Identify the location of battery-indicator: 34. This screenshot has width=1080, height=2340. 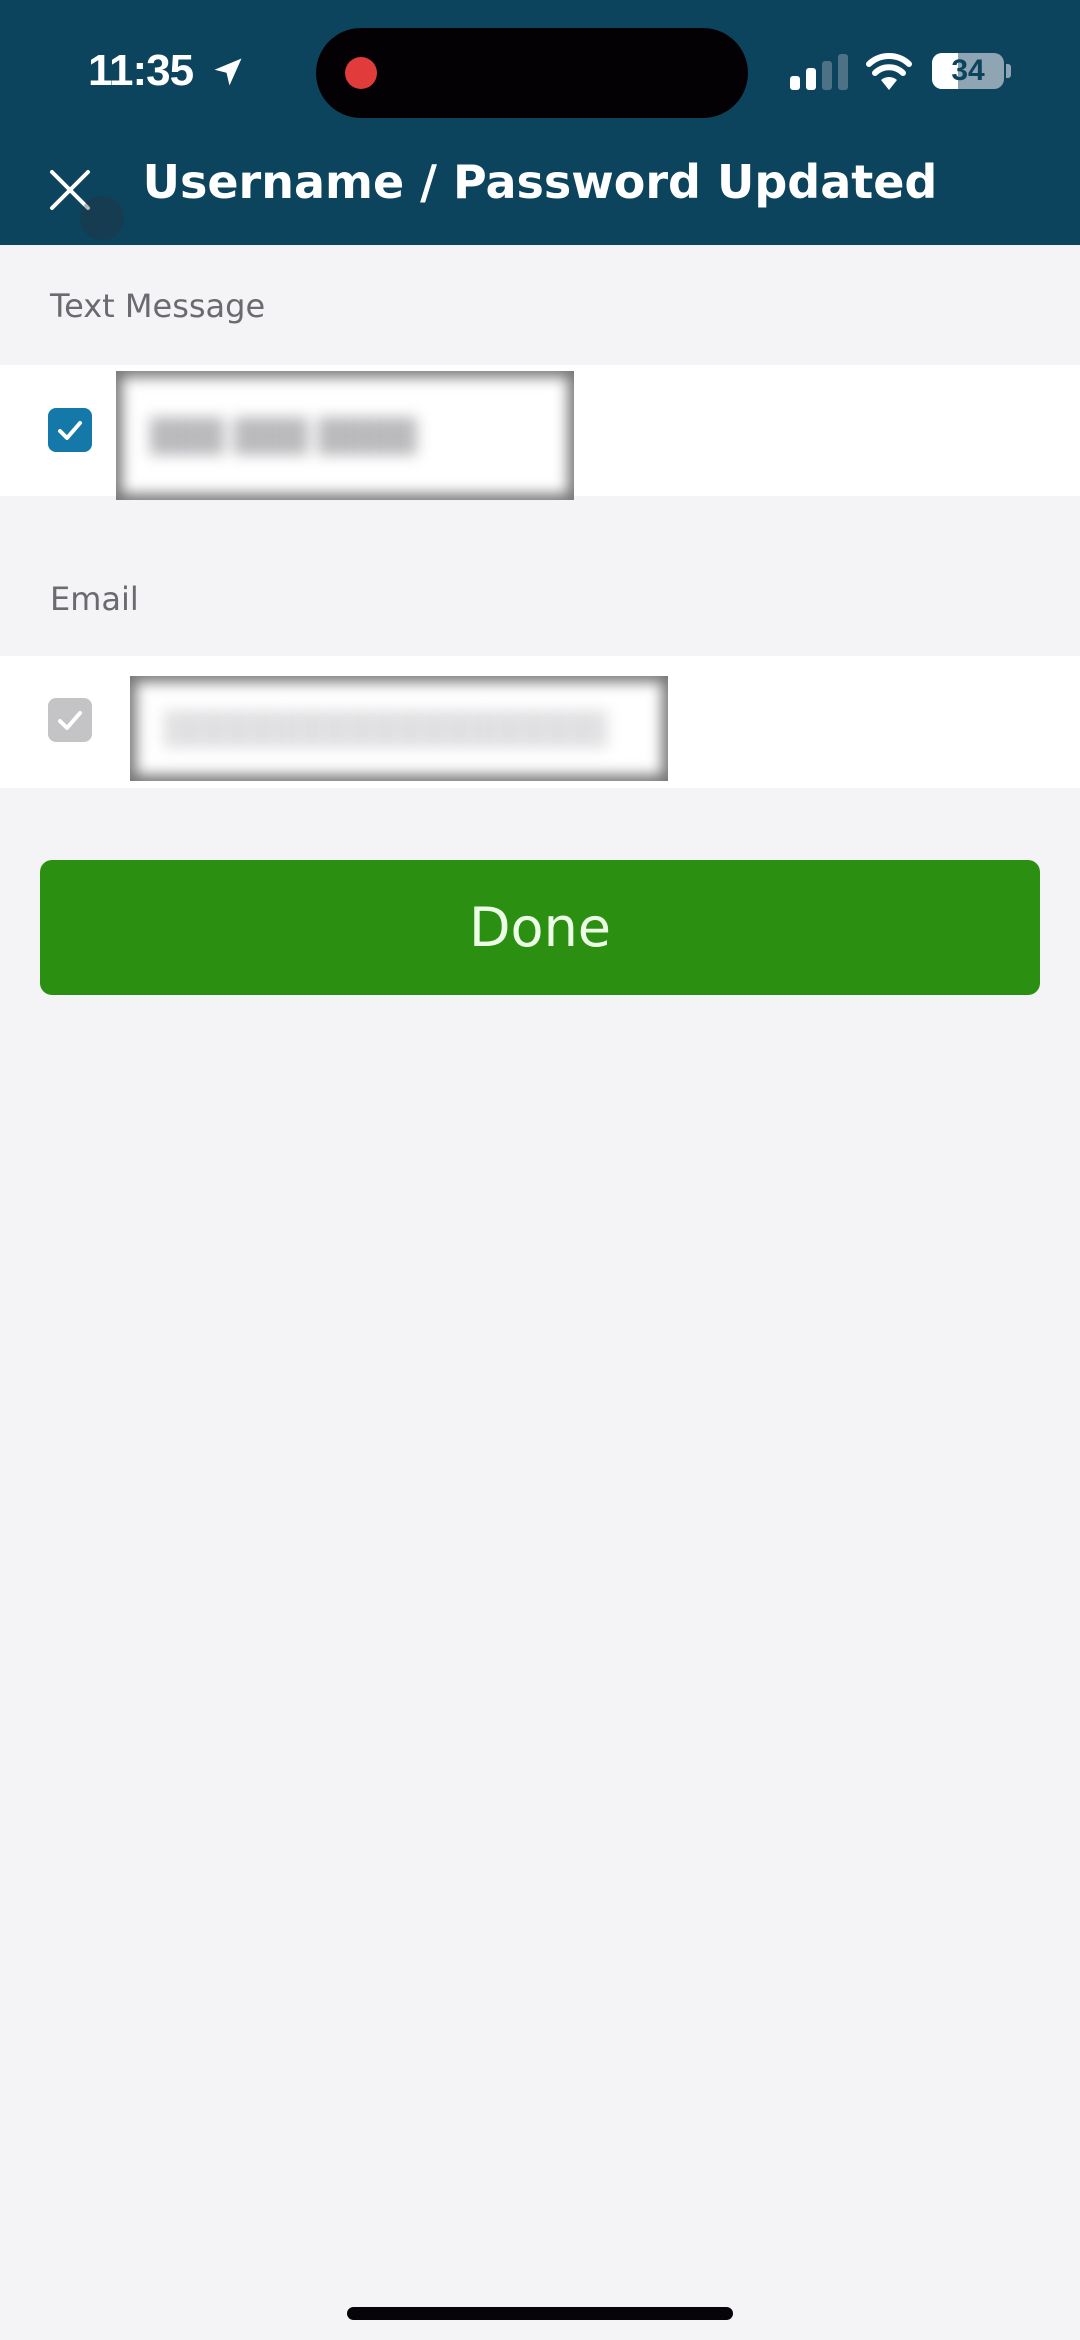
(968, 71).